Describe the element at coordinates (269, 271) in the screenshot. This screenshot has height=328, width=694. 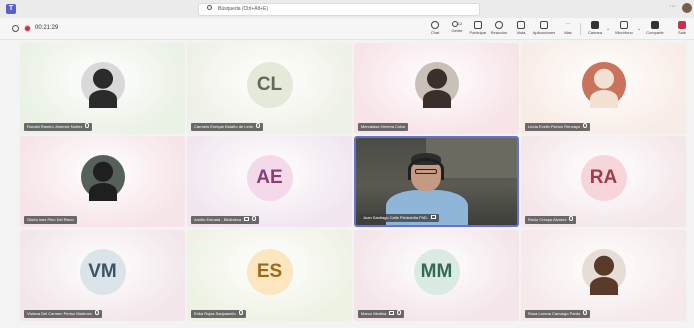
I see `participant-initials-avatar: ES` at that location.